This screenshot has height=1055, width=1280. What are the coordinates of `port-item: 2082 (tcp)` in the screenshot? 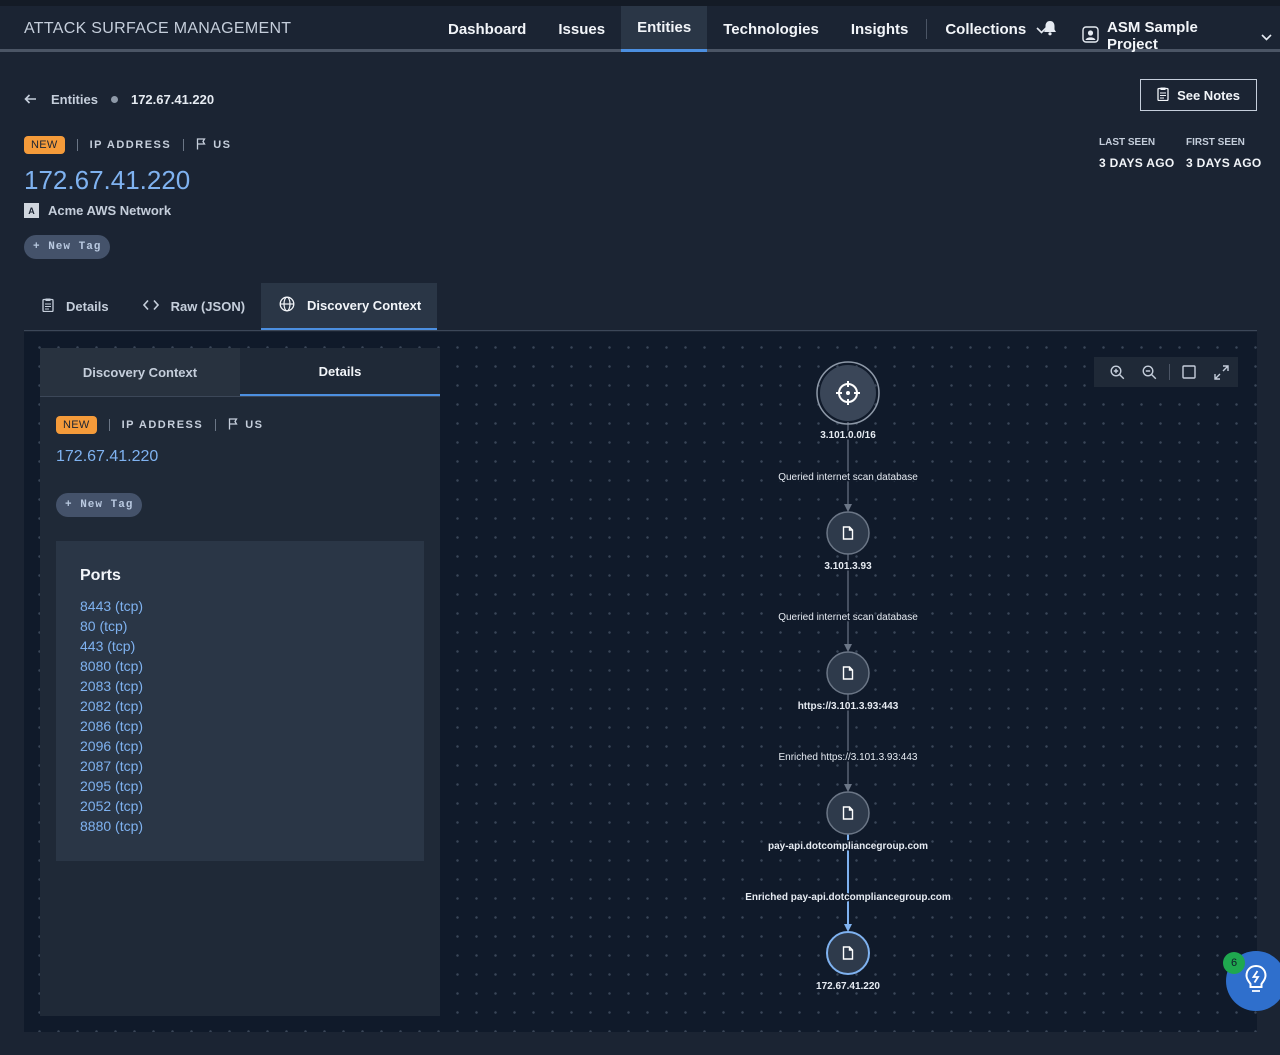 It's located at (240, 706).